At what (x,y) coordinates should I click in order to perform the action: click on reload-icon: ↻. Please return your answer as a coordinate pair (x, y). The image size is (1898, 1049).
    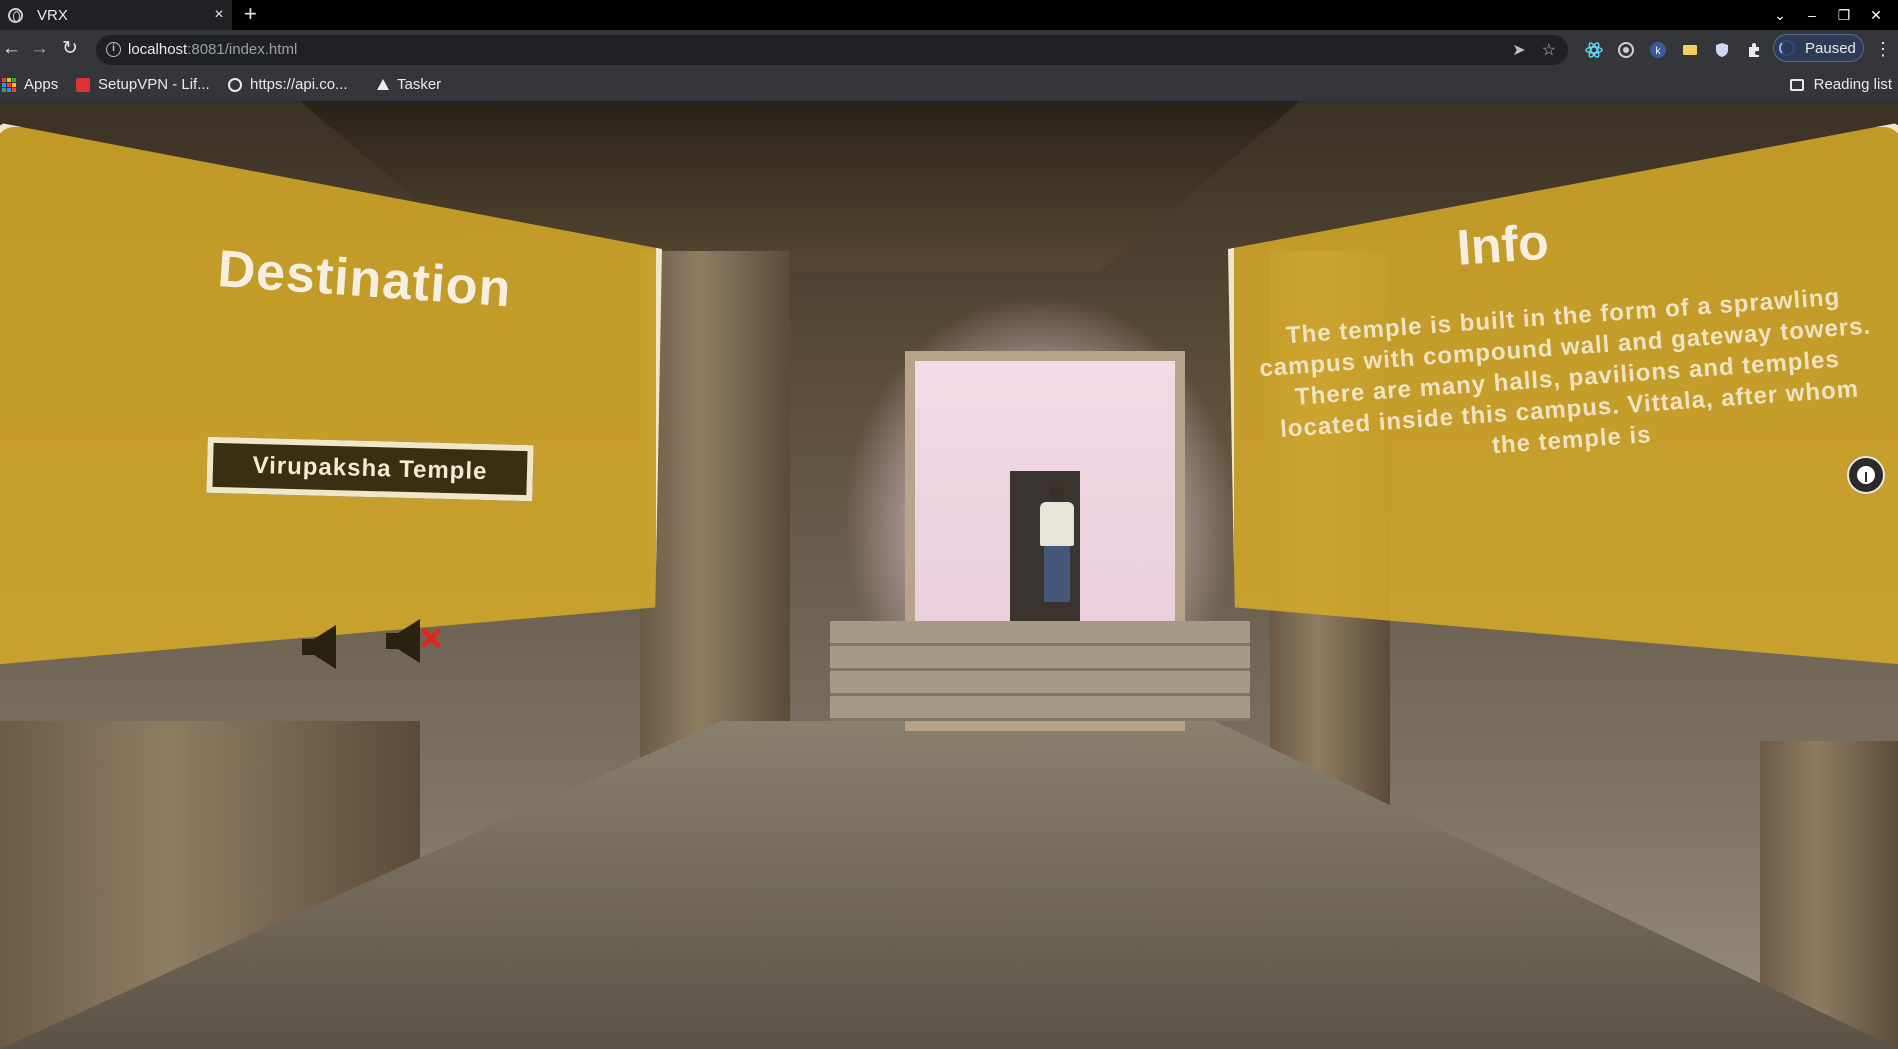
    Looking at the image, I should click on (70, 49).